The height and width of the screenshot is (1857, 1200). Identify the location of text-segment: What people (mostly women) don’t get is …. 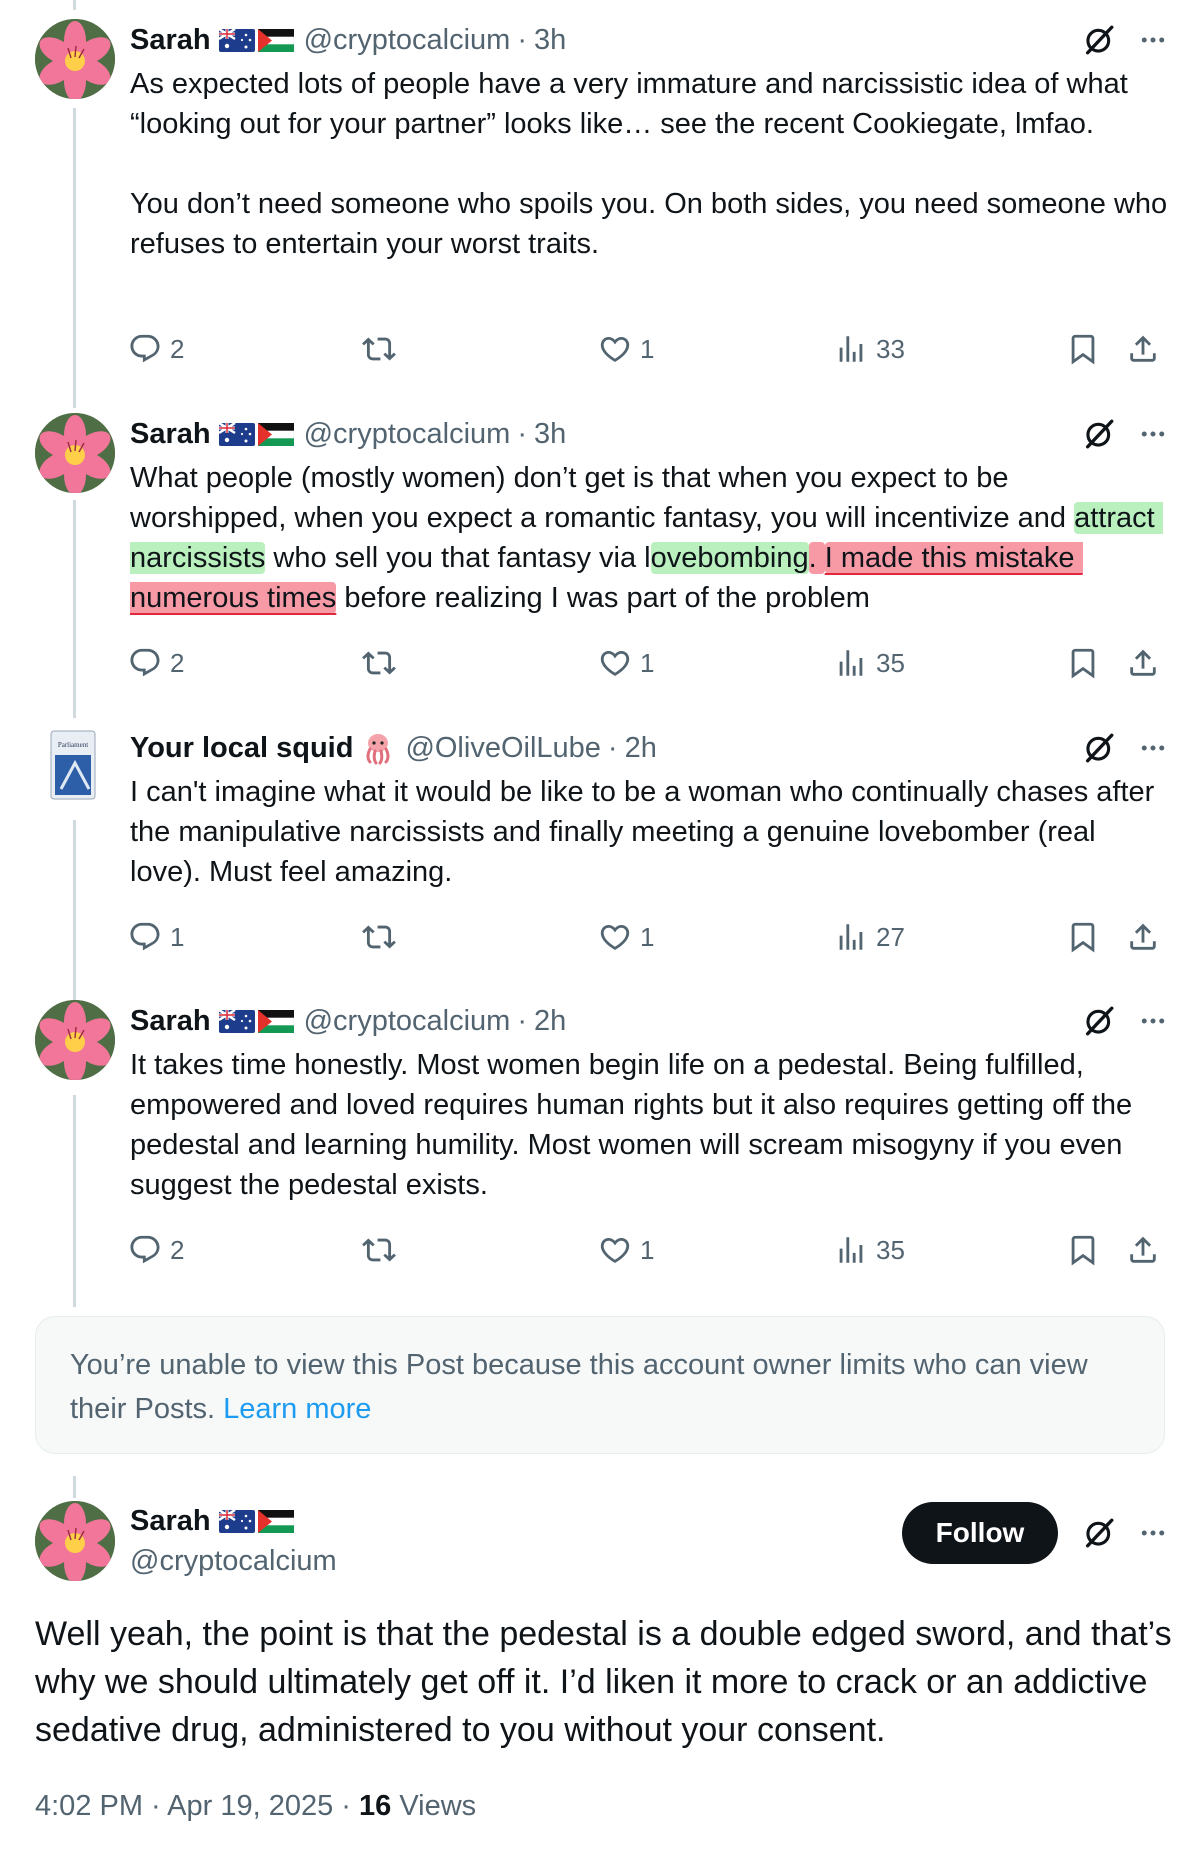
(602, 498).